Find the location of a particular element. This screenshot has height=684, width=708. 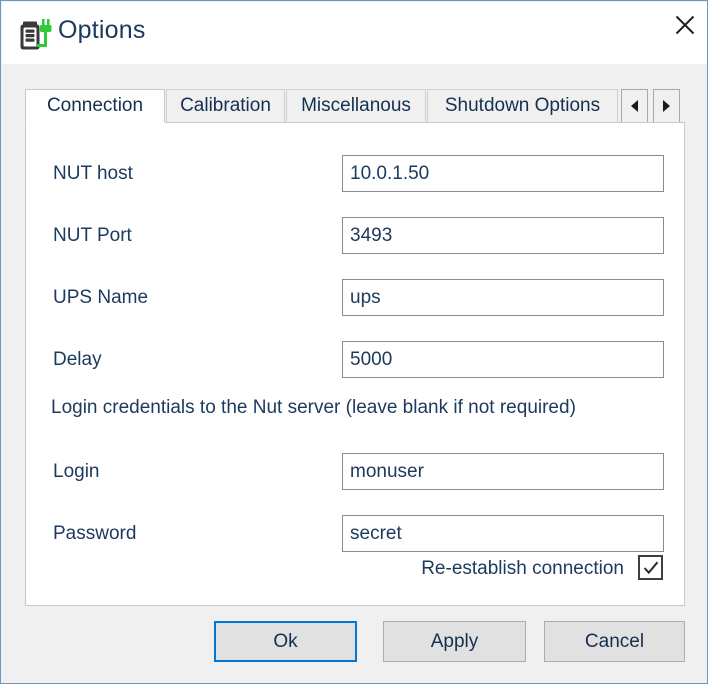

tab-shutdown-options-label: Shutdown Options is located at coordinates (522, 105).